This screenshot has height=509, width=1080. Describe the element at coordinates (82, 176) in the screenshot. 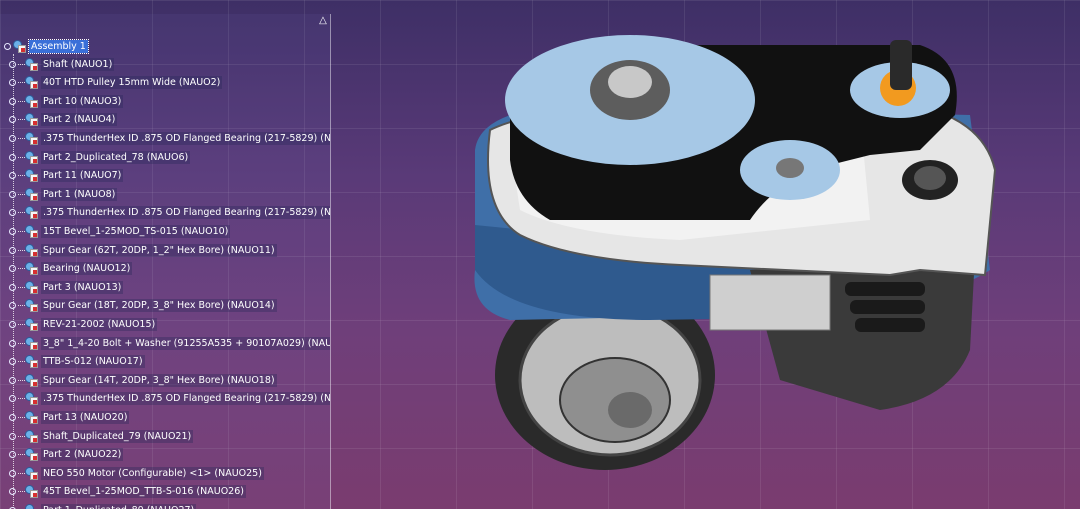

I see `tree-node-label: Part 11 (NAUO7)` at that location.